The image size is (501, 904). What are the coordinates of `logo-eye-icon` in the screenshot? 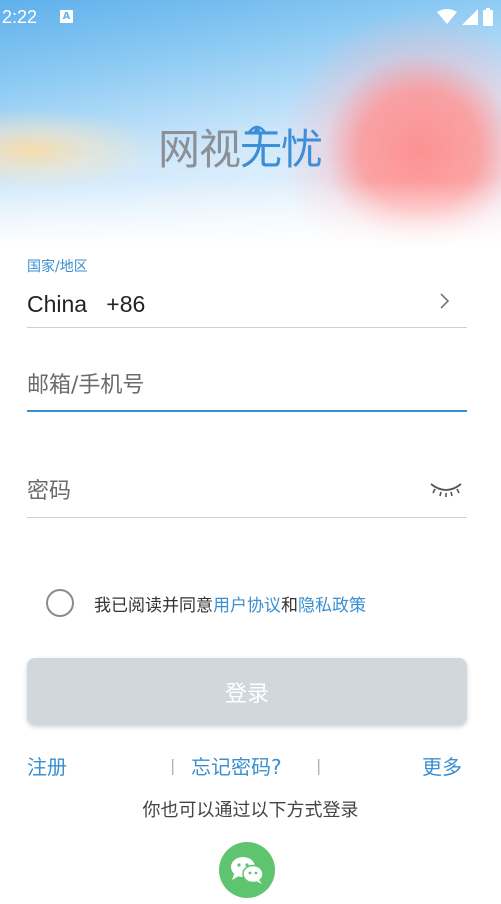 It's located at (257, 130).